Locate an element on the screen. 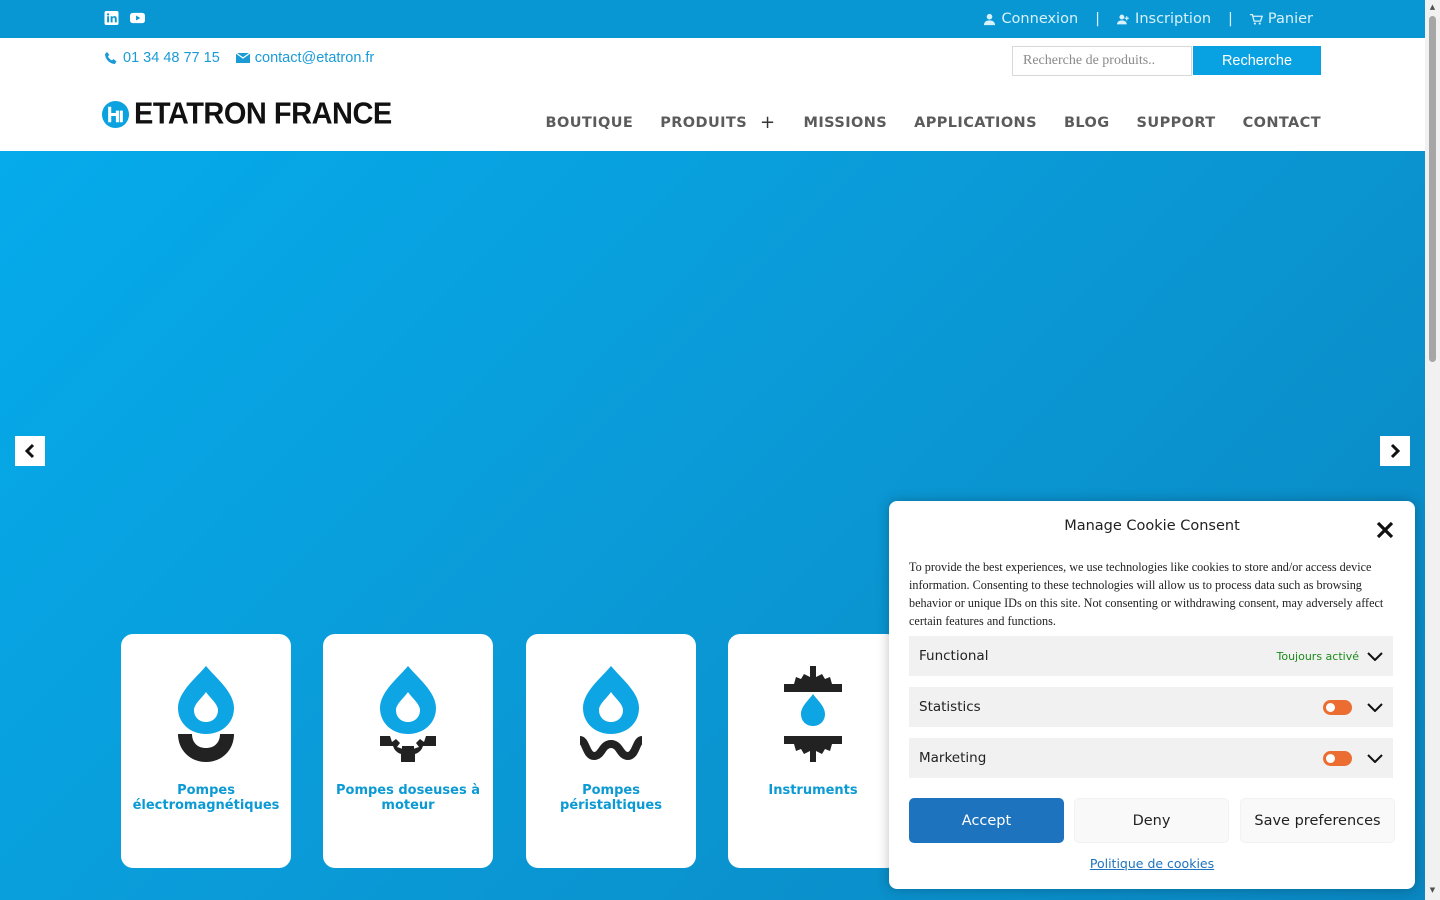 The height and width of the screenshot is (900, 1440). expand-plus-icon: + is located at coordinates (767, 122).